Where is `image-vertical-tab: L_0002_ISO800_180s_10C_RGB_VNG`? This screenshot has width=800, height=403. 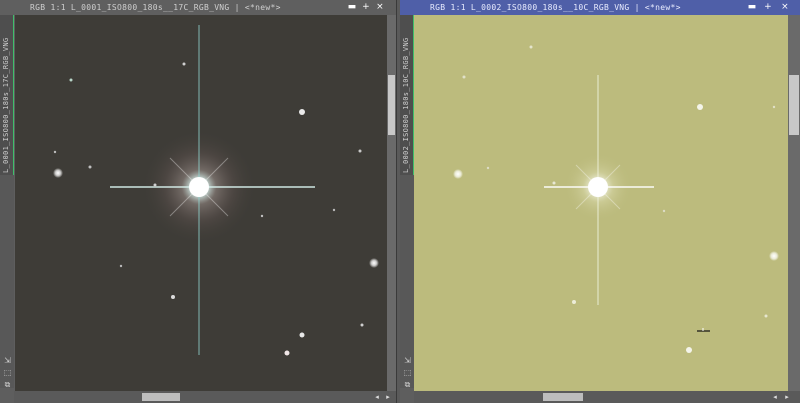 image-vertical-tab: L_0002_ISO800_180s_10C_RGB_VNG is located at coordinates (407, 95).